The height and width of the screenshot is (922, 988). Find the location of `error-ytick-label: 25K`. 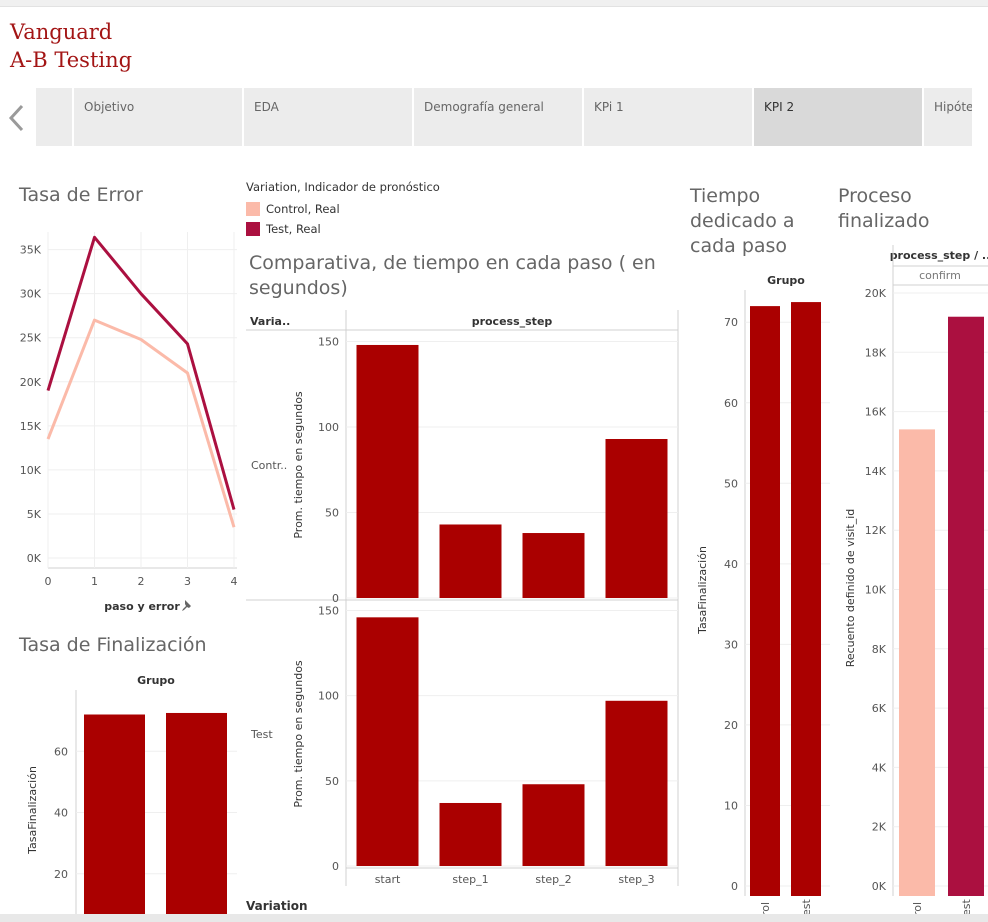

error-ytick-label: 25K is located at coordinates (31, 338).